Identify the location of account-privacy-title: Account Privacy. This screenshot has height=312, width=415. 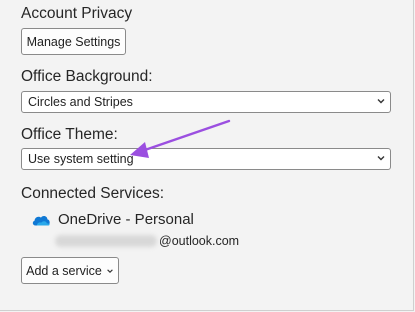
(77, 13).